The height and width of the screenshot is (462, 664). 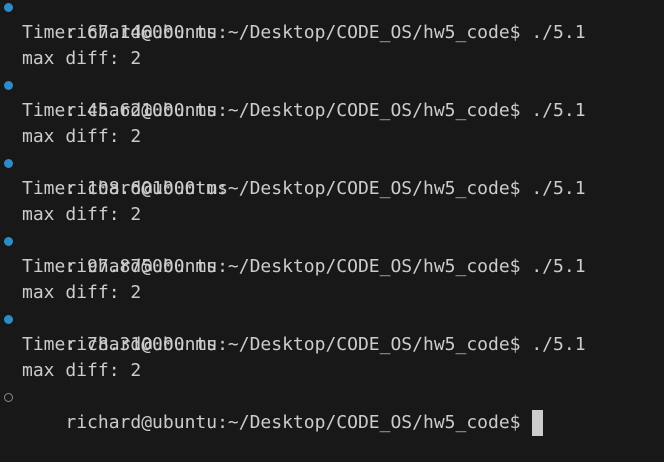 What do you see at coordinates (537, 423) in the screenshot?
I see `text-cursor` at bounding box center [537, 423].